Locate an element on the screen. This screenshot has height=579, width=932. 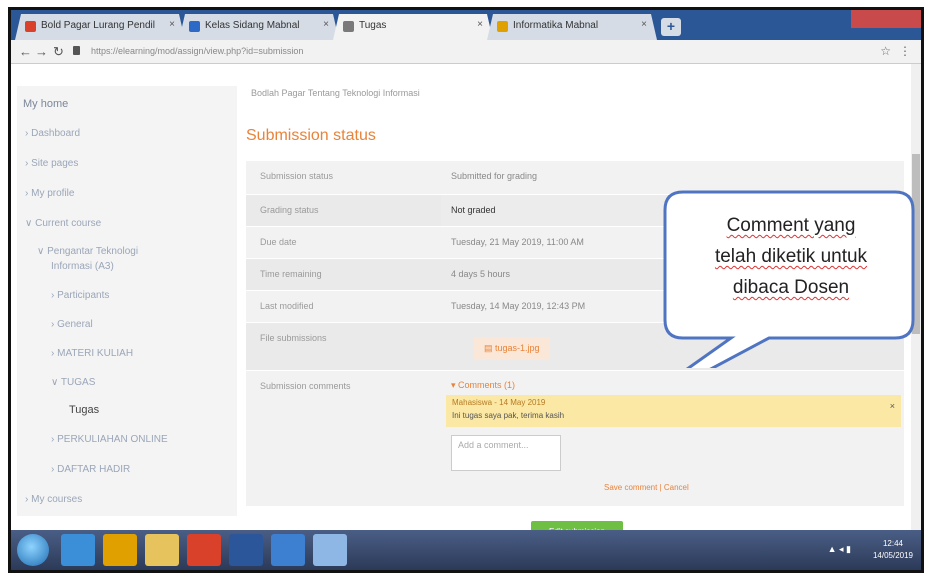
sidebar-item-course-name: ∨ Pengantar Teknologi is located at coordinates (87, 251).